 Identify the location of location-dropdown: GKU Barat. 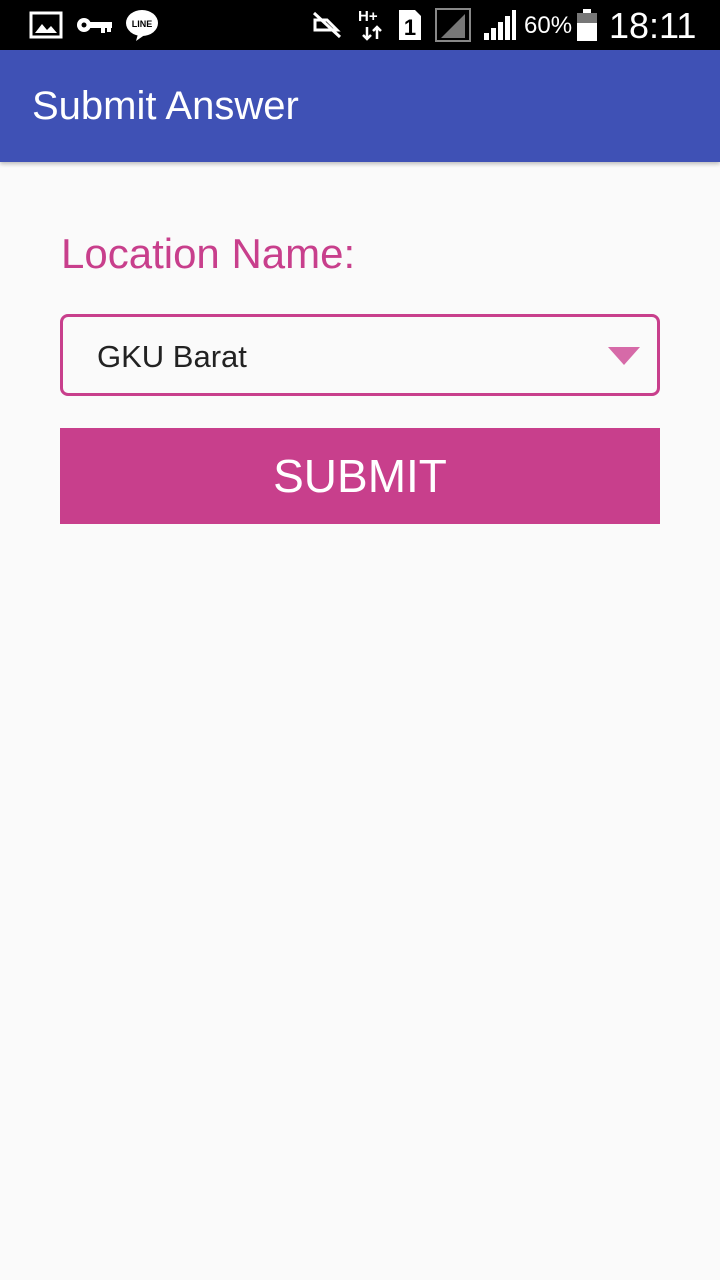
(360, 355).